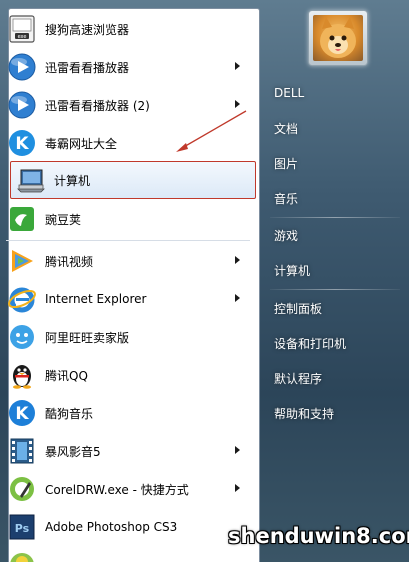 The height and width of the screenshot is (562, 409). What do you see at coordinates (66, 375) in the screenshot?
I see `menu-item-label: 腾讯QQ` at bounding box center [66, 375].